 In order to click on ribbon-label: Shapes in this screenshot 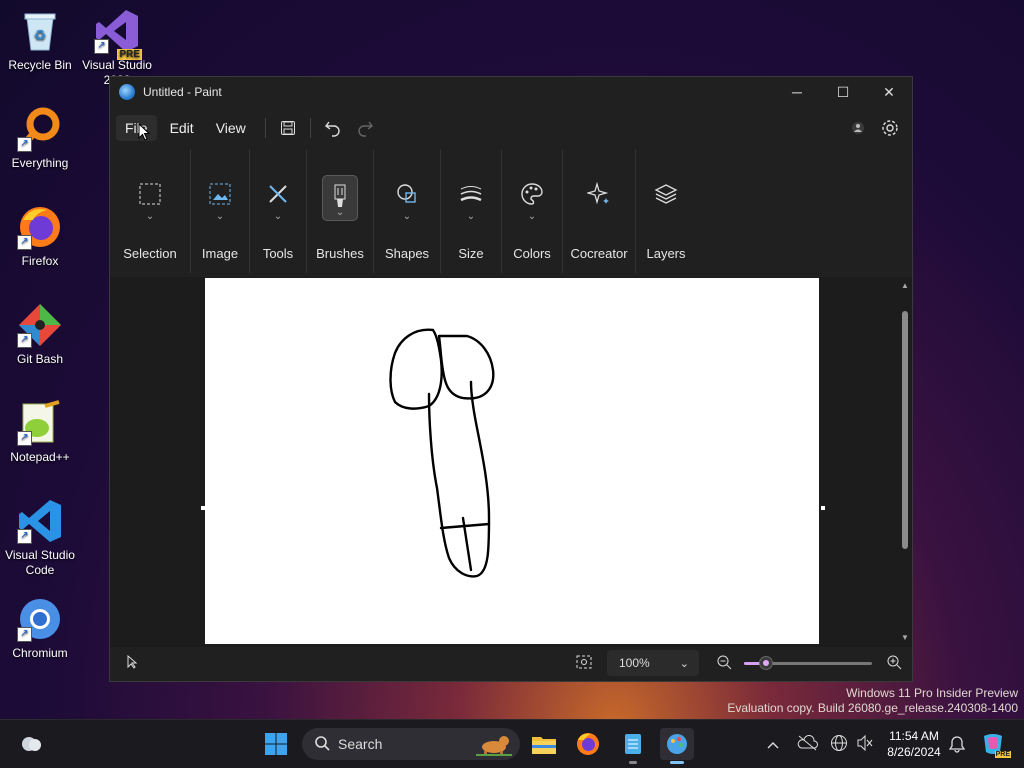, I will do `click(407, 253)`.